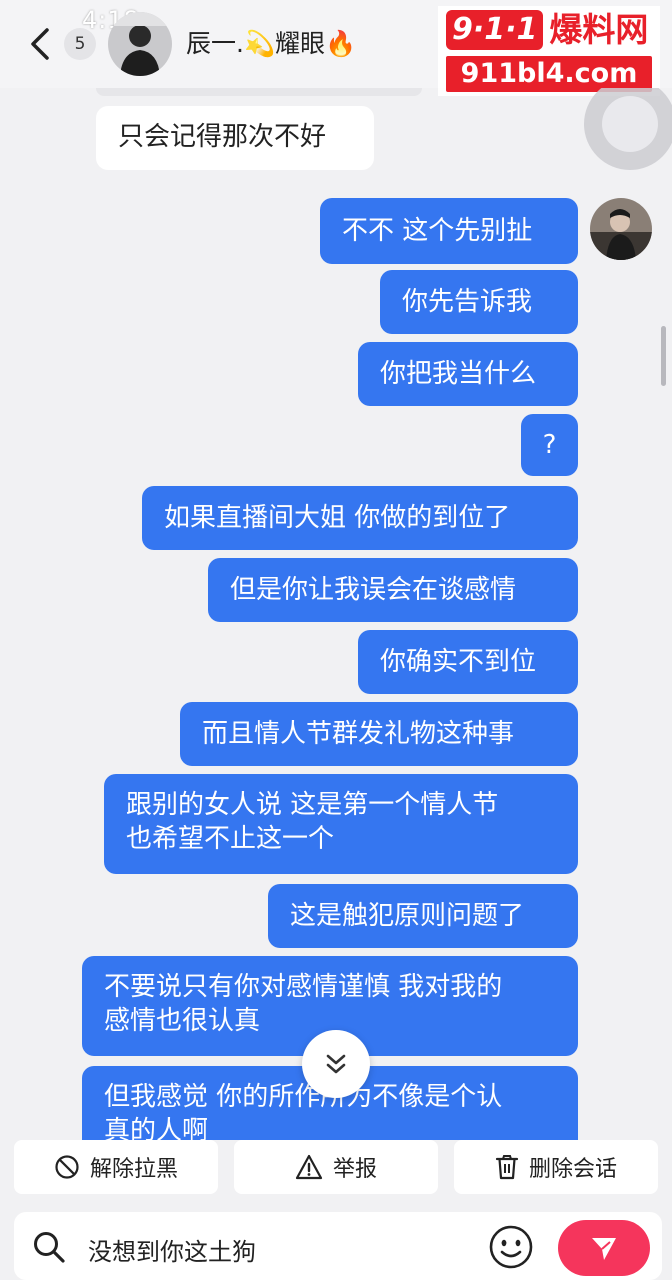 The image size is (672, 1280). What do you see at coordinates (259, 92) in the screenshot?
I see `cut-off-message` at bounding box center [259, 92].